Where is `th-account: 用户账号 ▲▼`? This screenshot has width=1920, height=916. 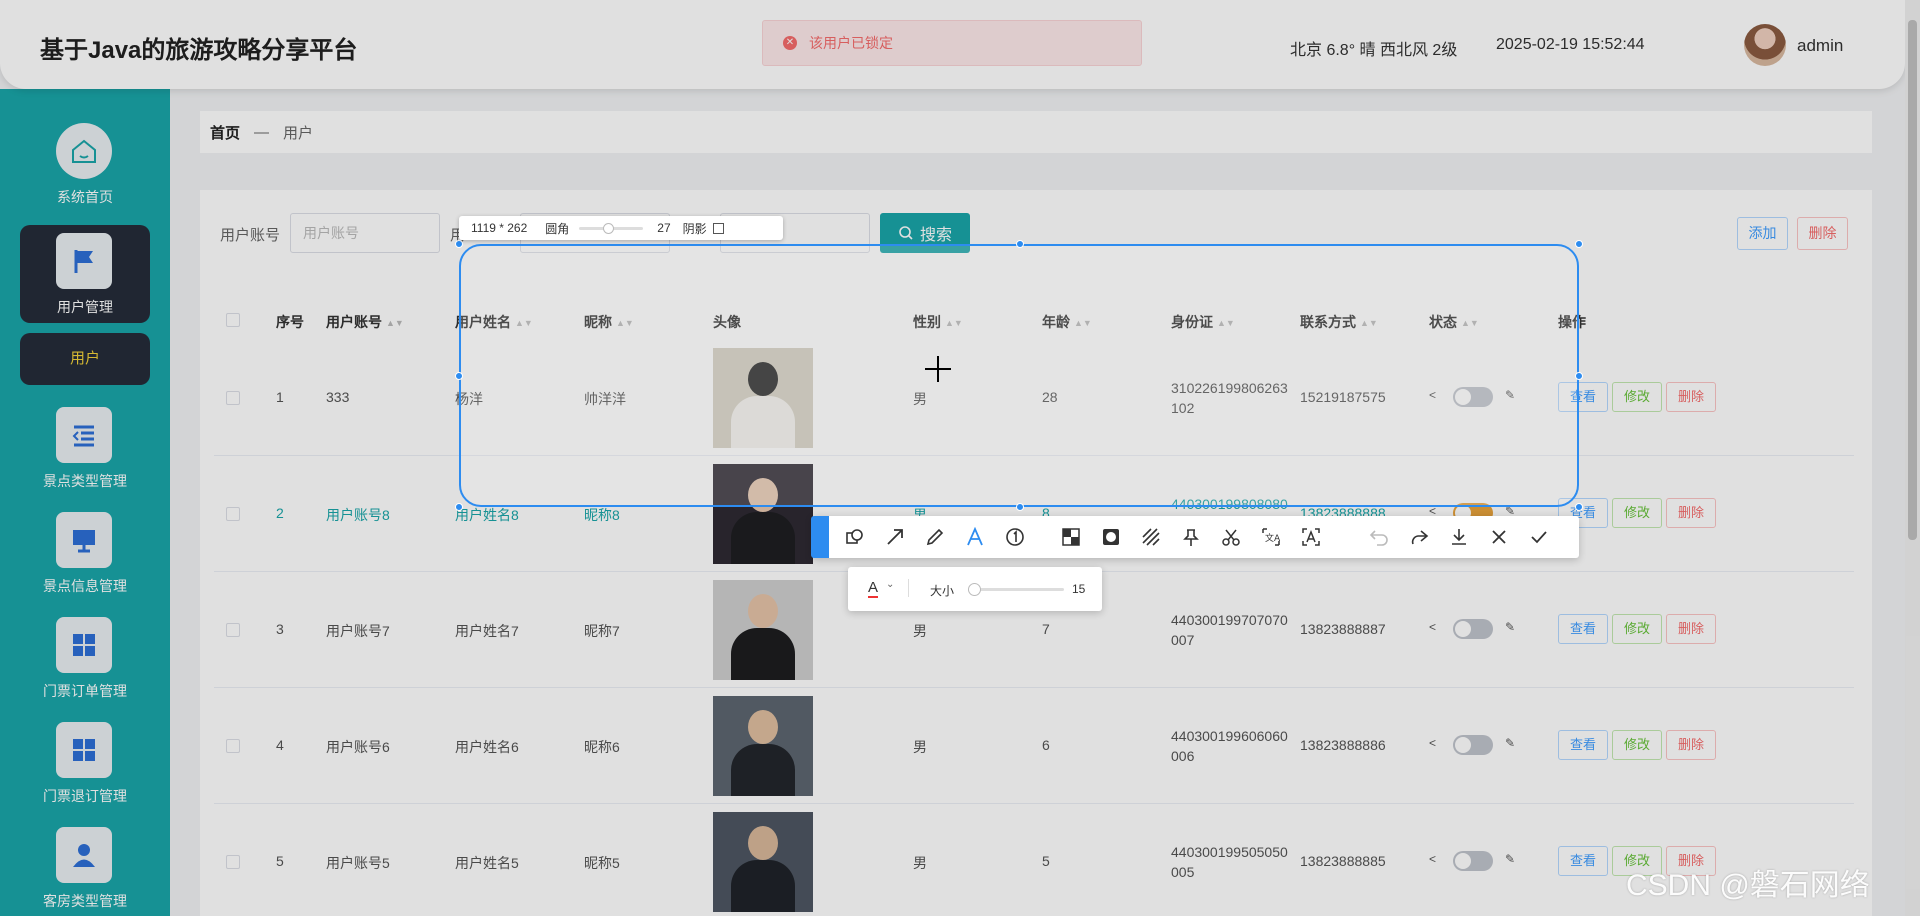
th-account: 用户账号 ▲▼ is located at coordinates (365, 322).